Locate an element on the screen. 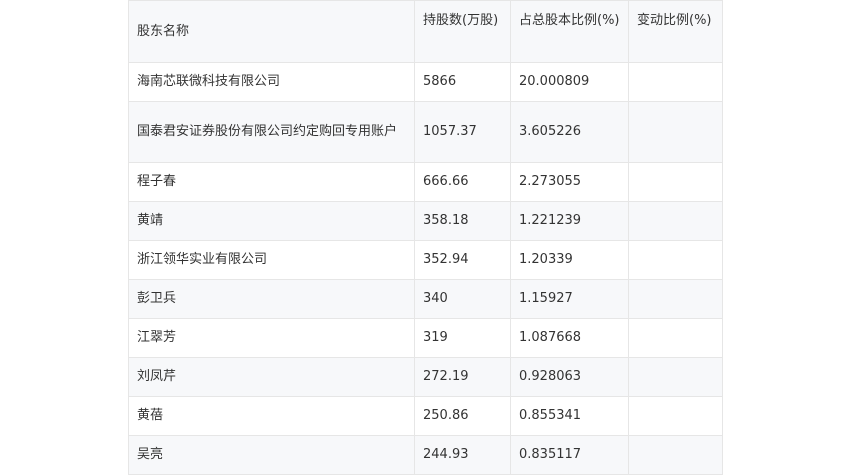 This screenshot has height=475, width=850. table-row: 黄靖 358.18 1.221239 is located at coordinates (425, 221).